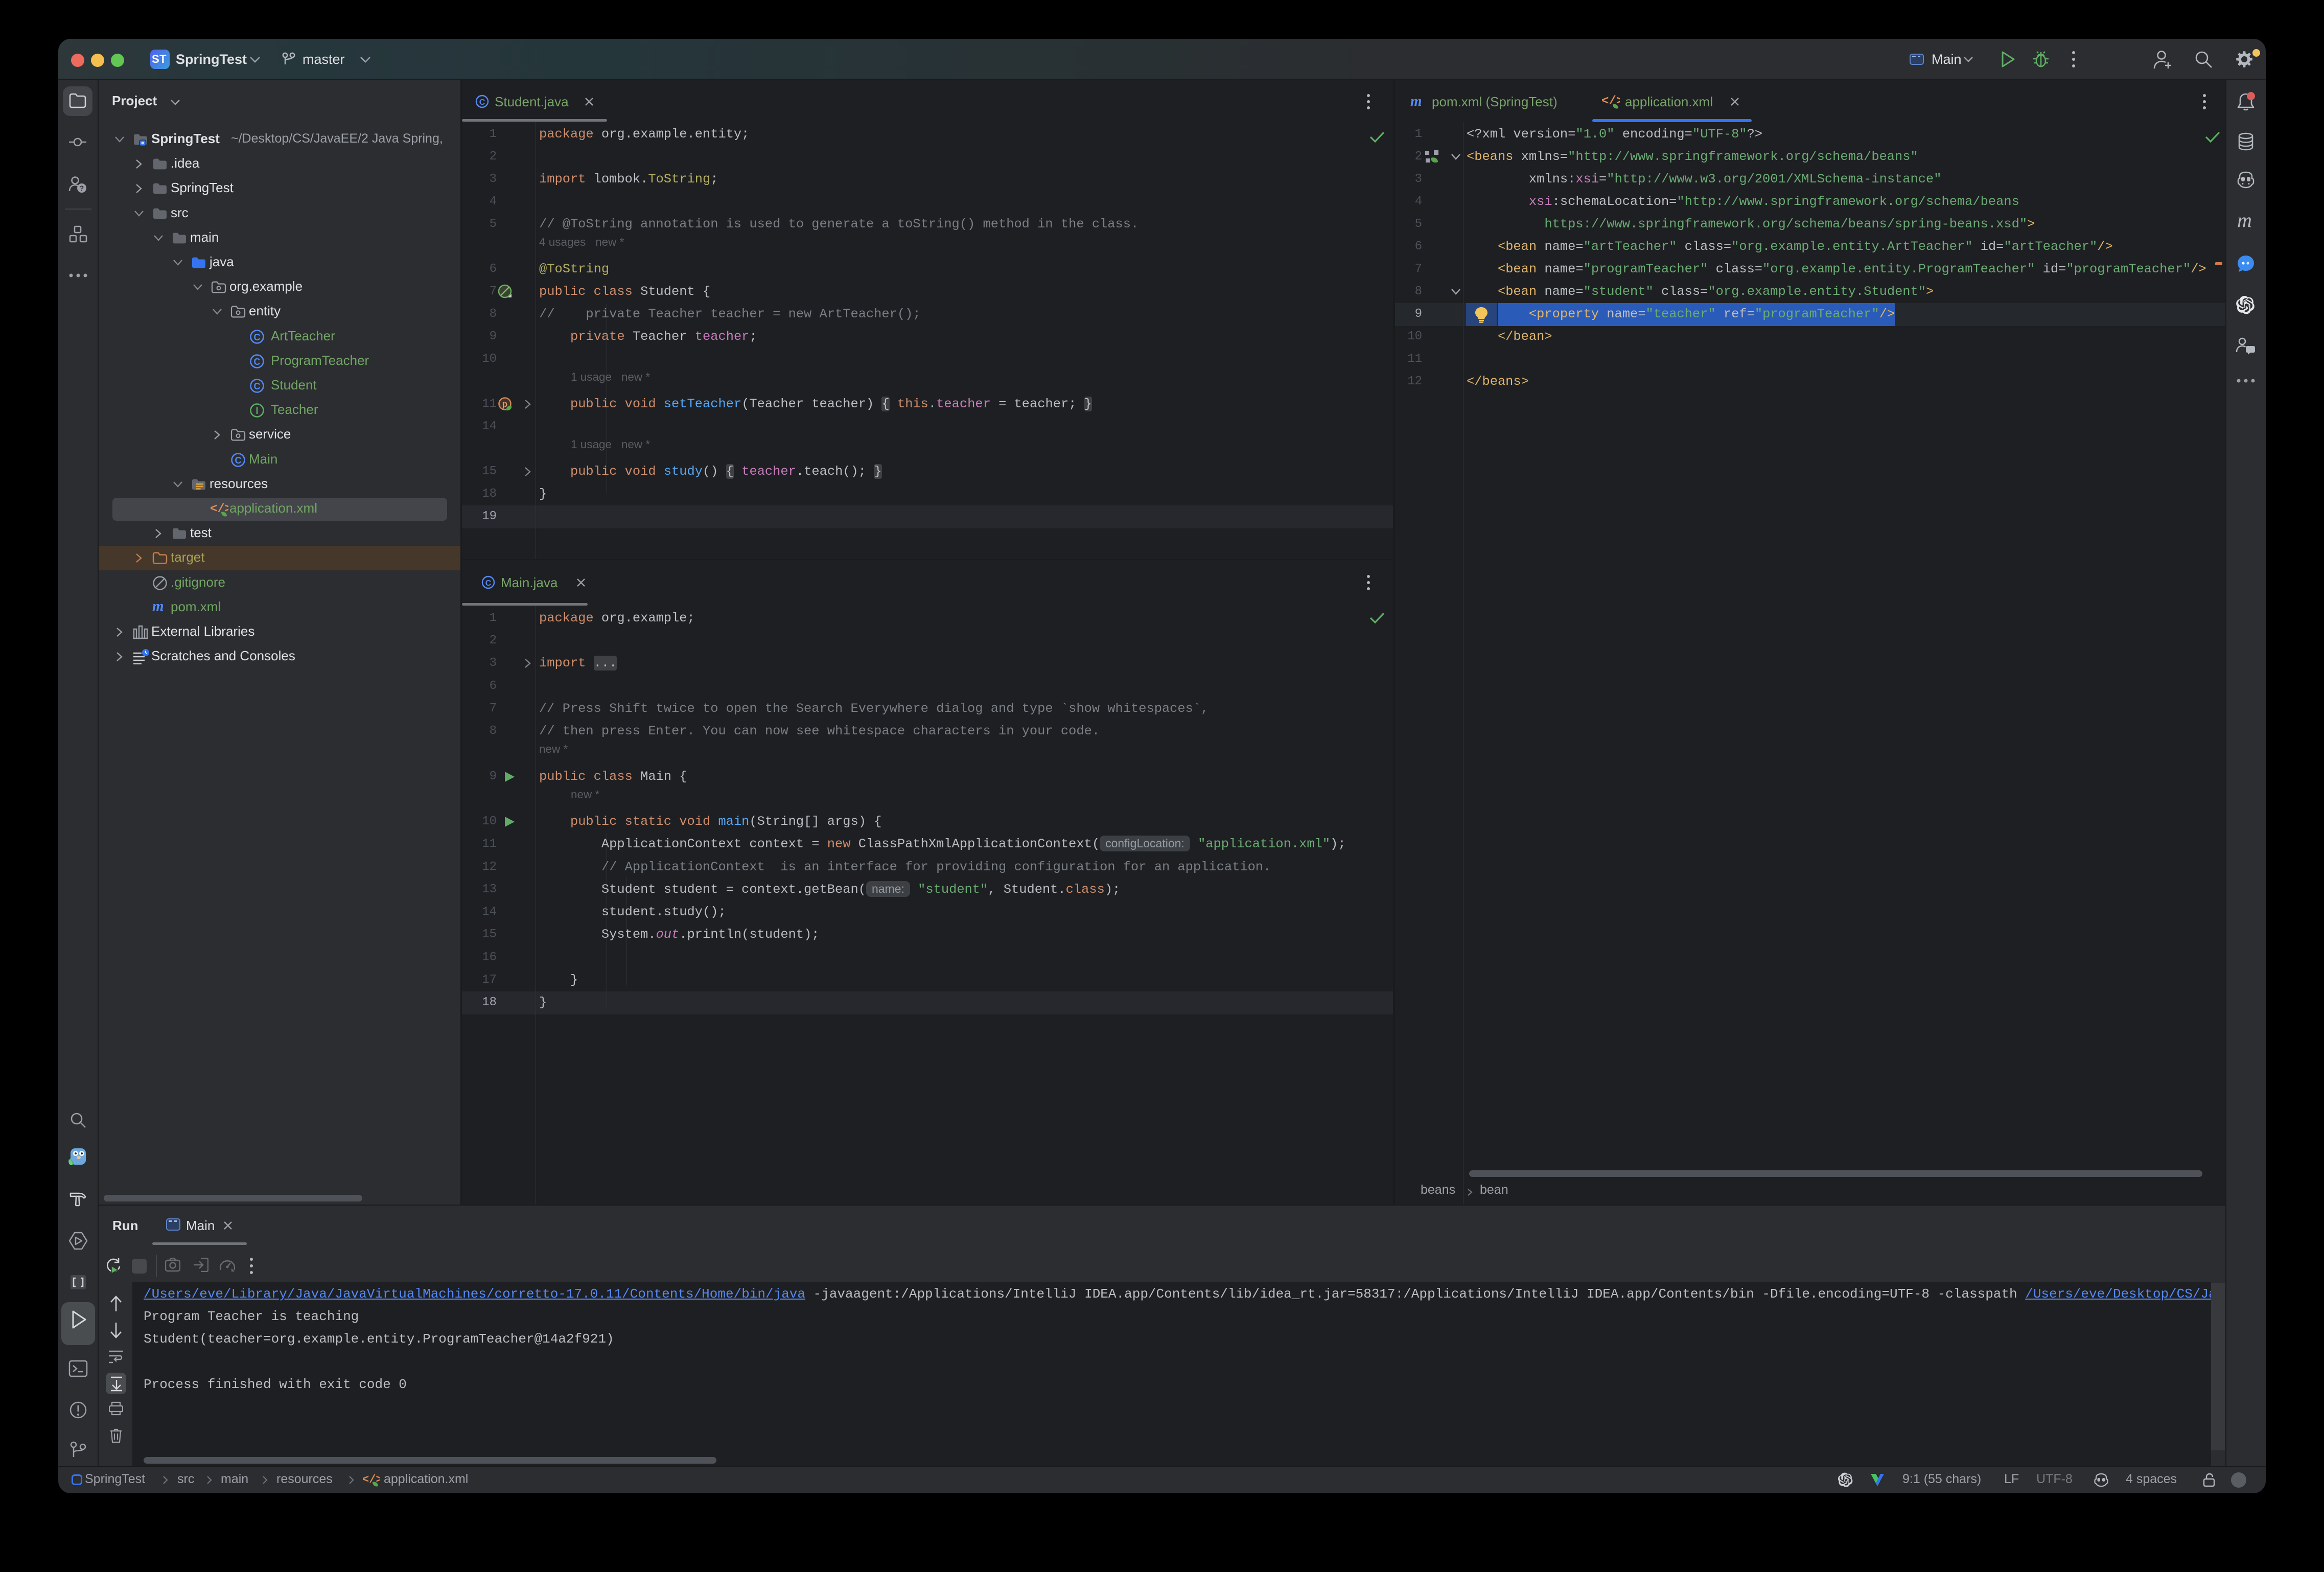 This screenshot has width=2324, height=1572. I want to click on svg-text: p, so click(504, 404).